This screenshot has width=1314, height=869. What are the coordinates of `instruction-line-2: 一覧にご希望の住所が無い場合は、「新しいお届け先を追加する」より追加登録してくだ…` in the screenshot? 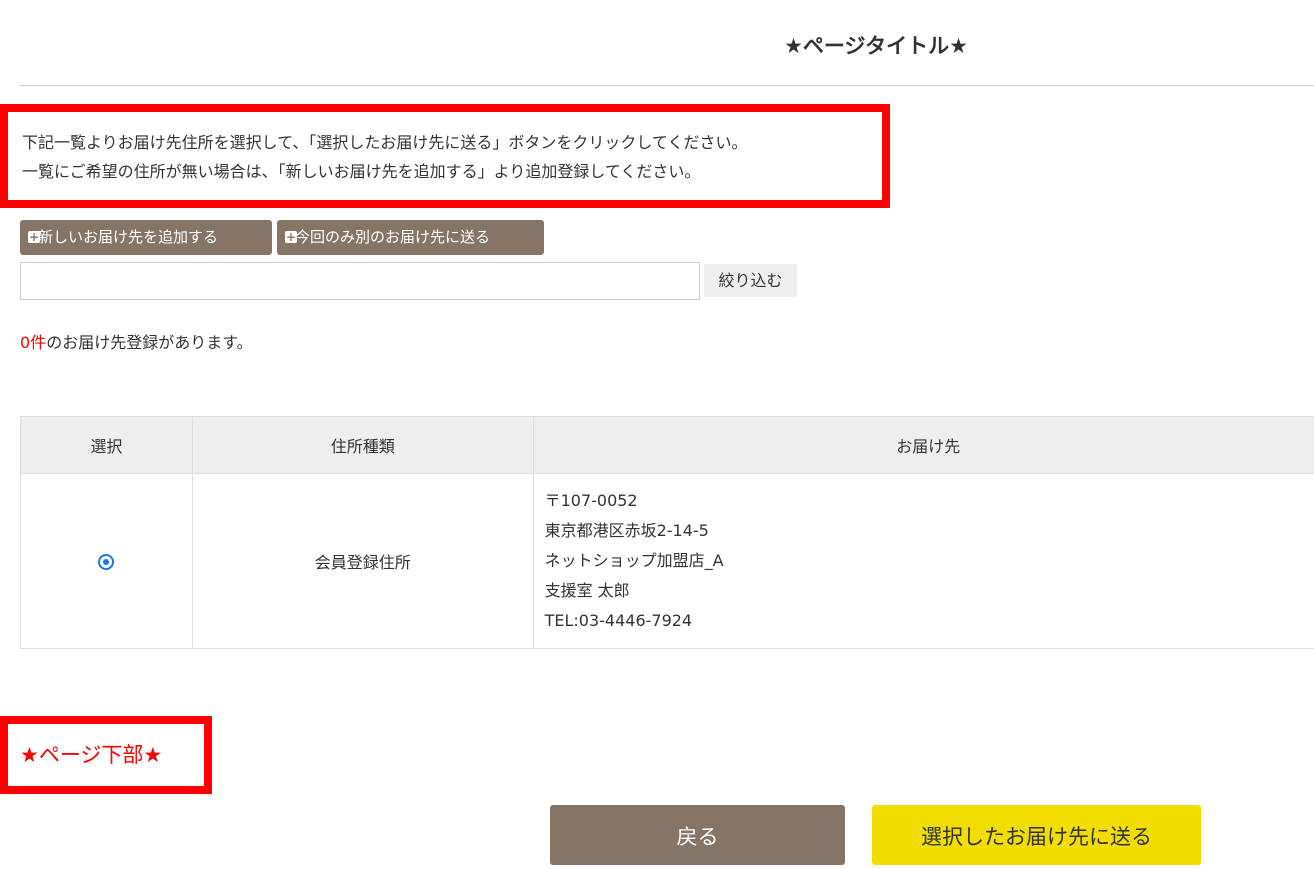 It's located at (452, 171).